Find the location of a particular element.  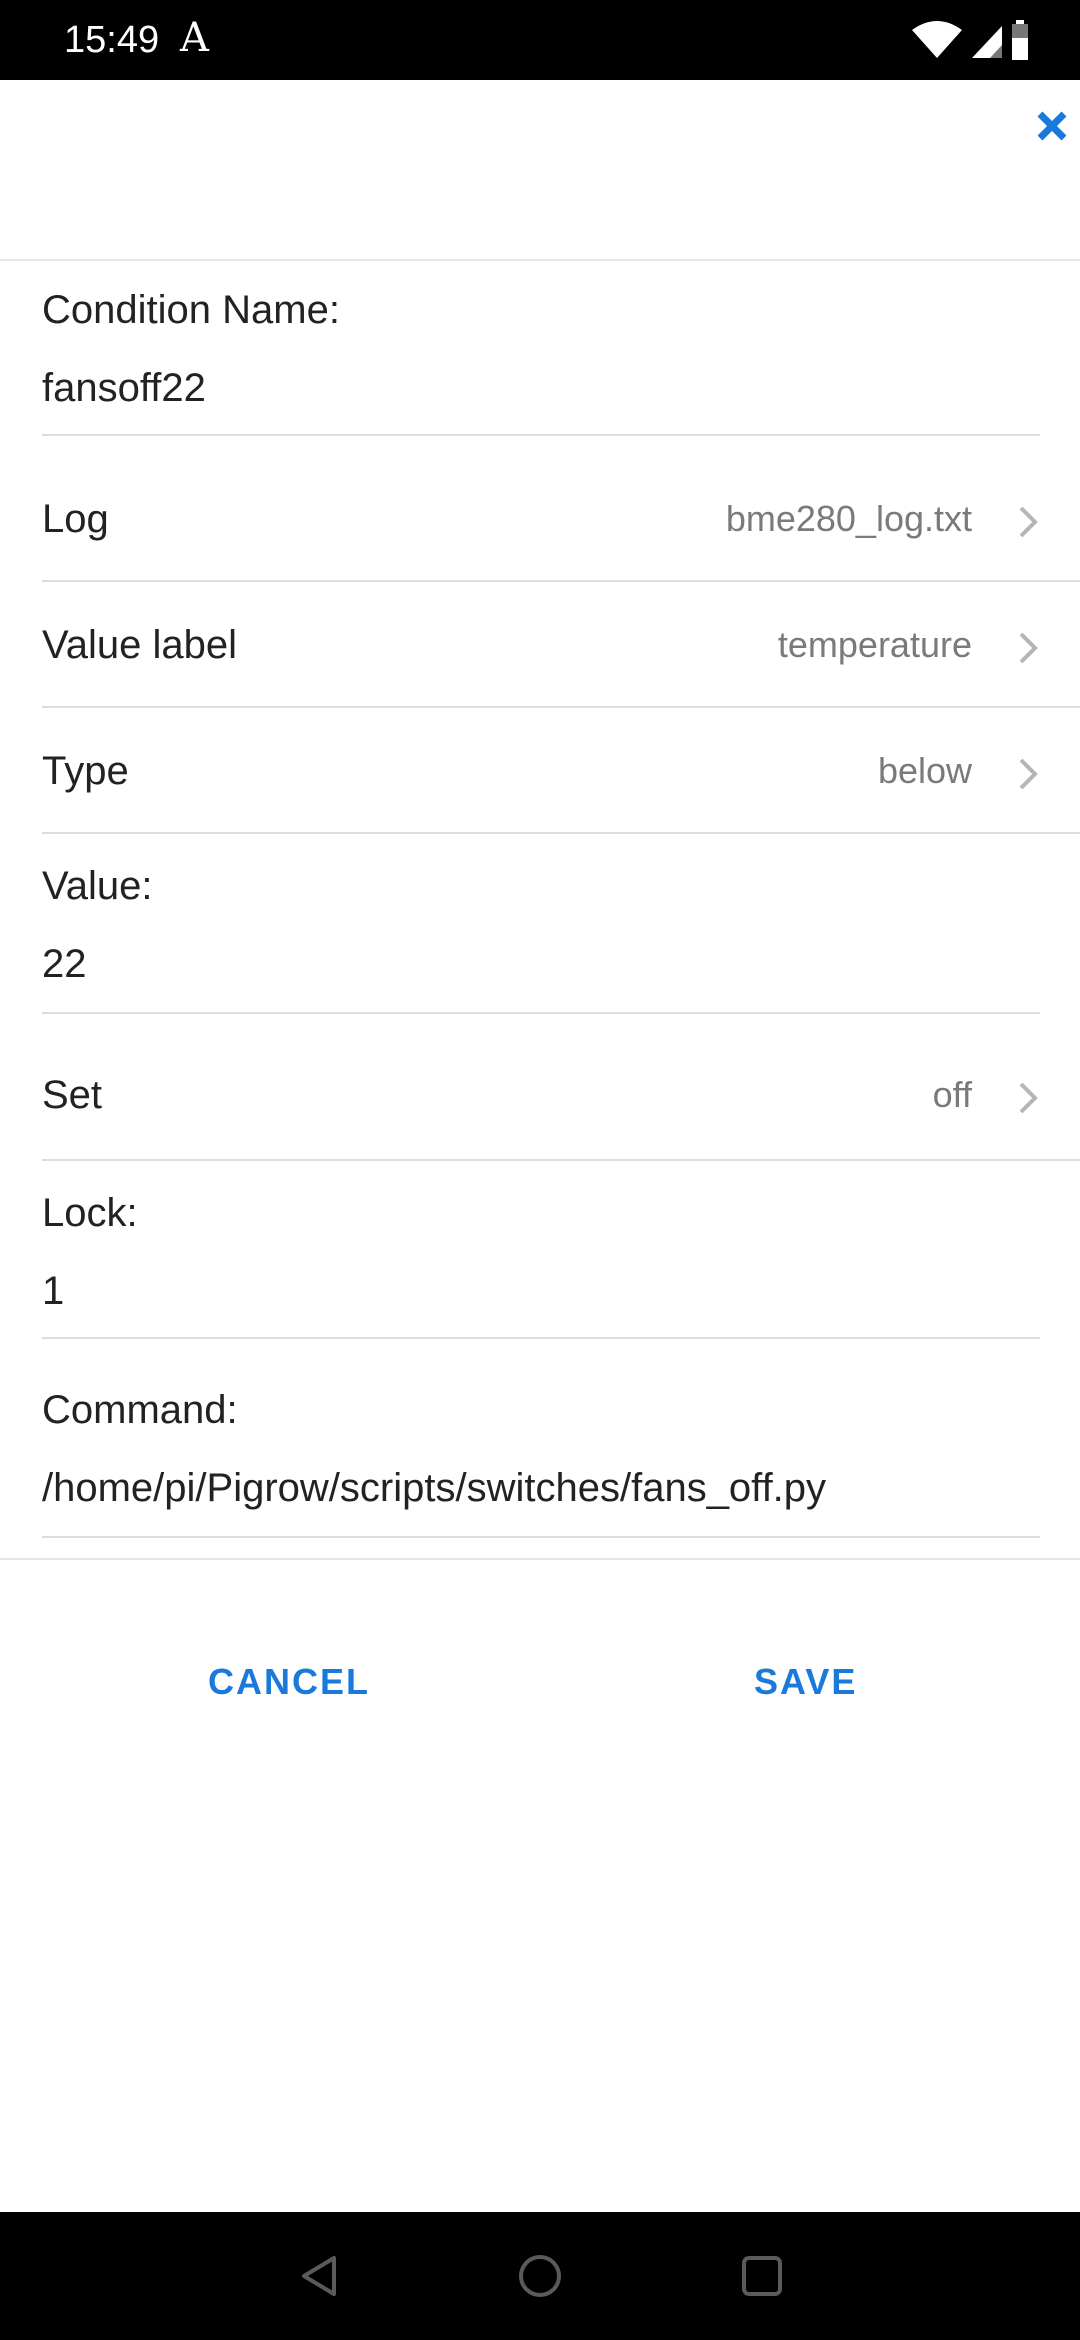

value-label-value: temperature is located at coordinates (874, 644).